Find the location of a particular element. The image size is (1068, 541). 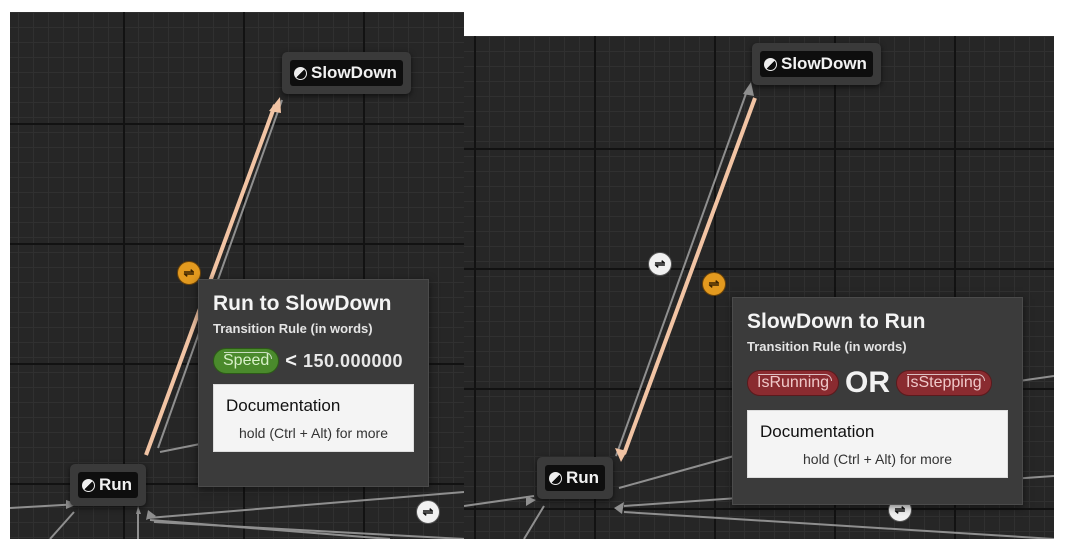

rule-expression: IsRunning OR IsStepping is located at coordinates (877, 383).